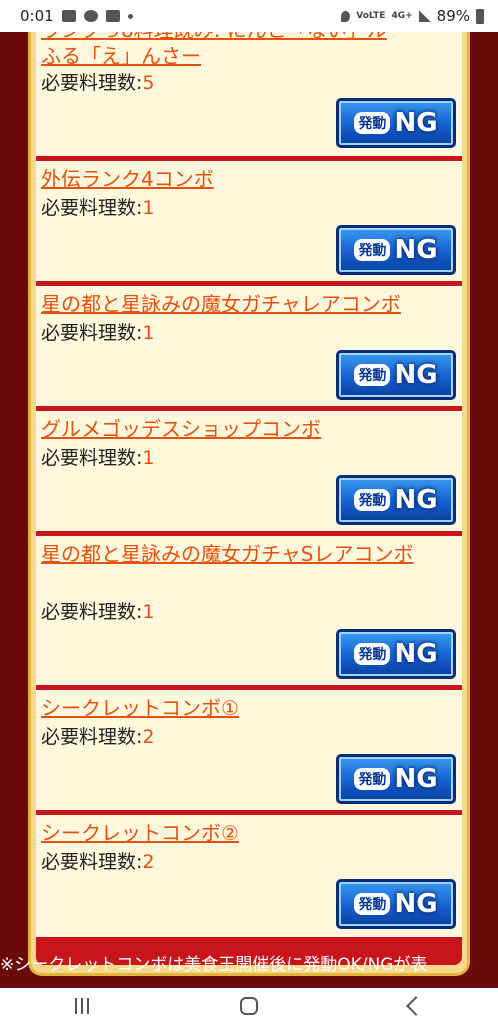 The image size is (498, 1024). I want to click on news-icon, so click(112, 16).